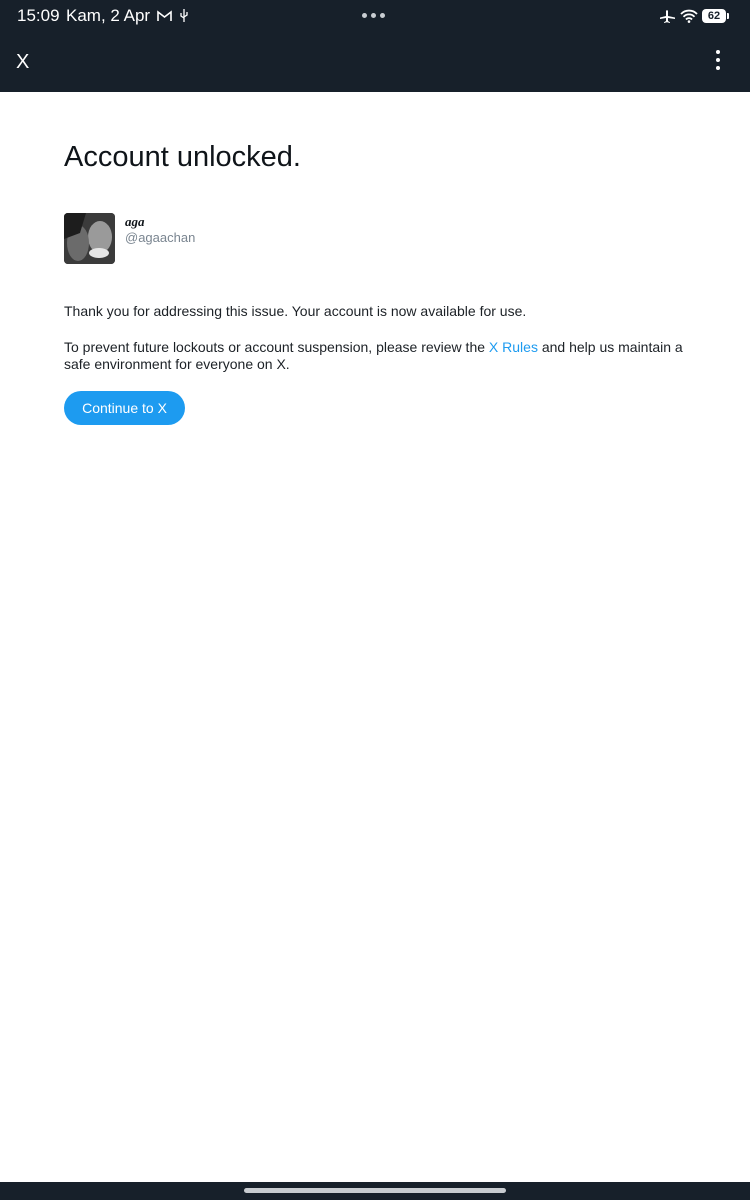 The image size is (750, 1200). What do you see at coordinates (108, 15) in the screenshot?
I see `status-date: Kam, 2 Apr` at bounding box center [108, 15].